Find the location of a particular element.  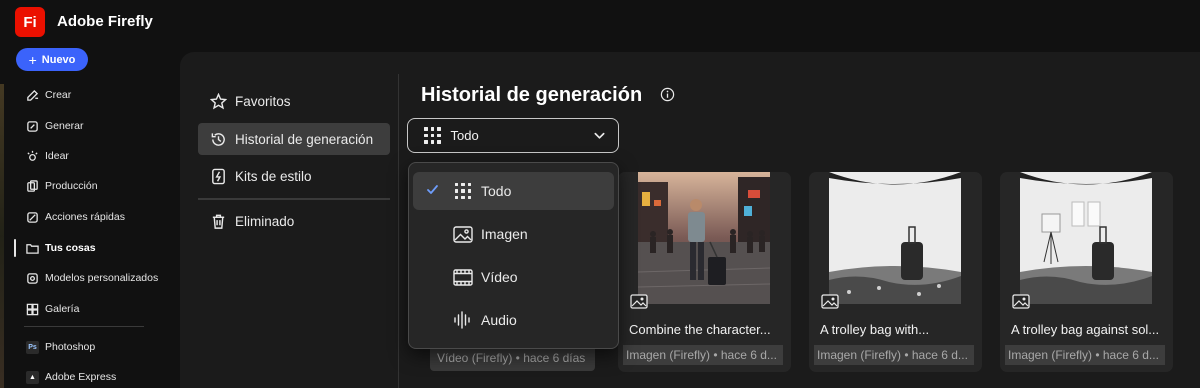

checkmark-icon is located at coordinates (432, 189).